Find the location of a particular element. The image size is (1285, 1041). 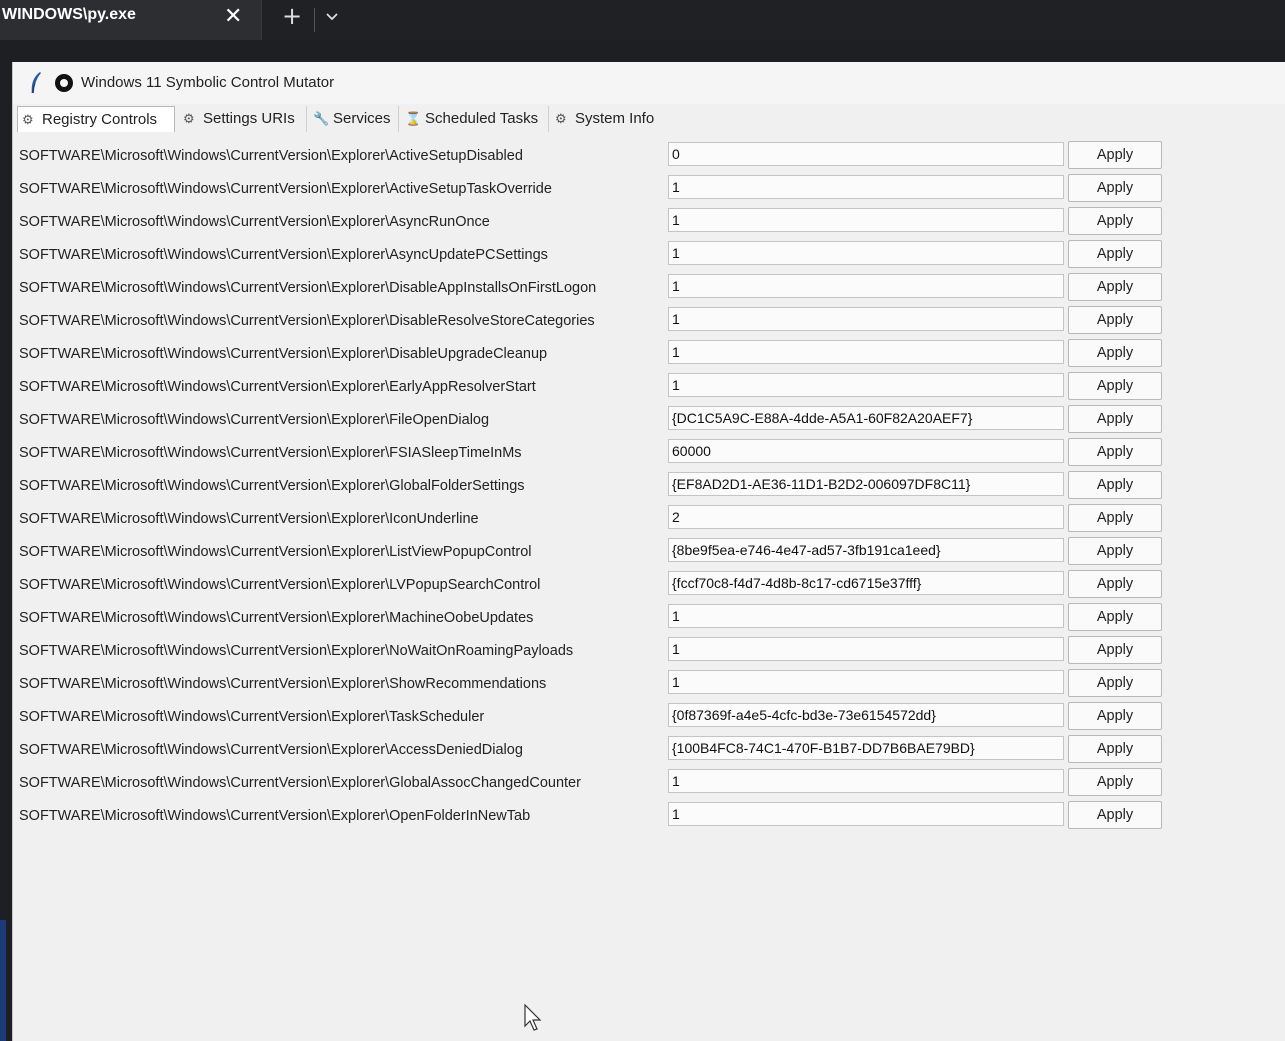

background-edge is located at coordinates (3, 980).